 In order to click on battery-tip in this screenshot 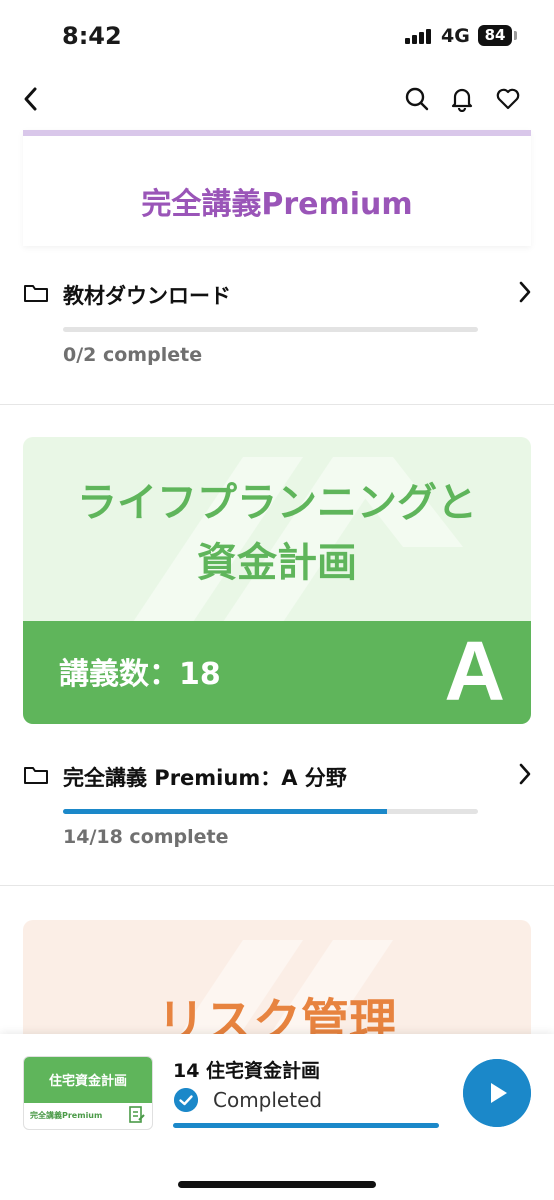, I will do `click(515, 35)`.